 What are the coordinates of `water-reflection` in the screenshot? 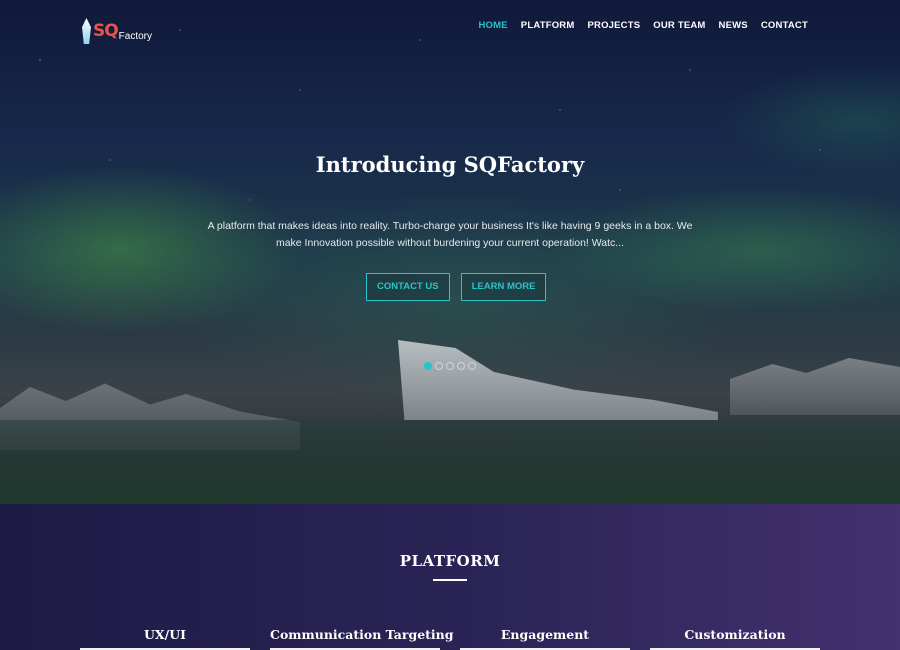 It's located at (450, 462).